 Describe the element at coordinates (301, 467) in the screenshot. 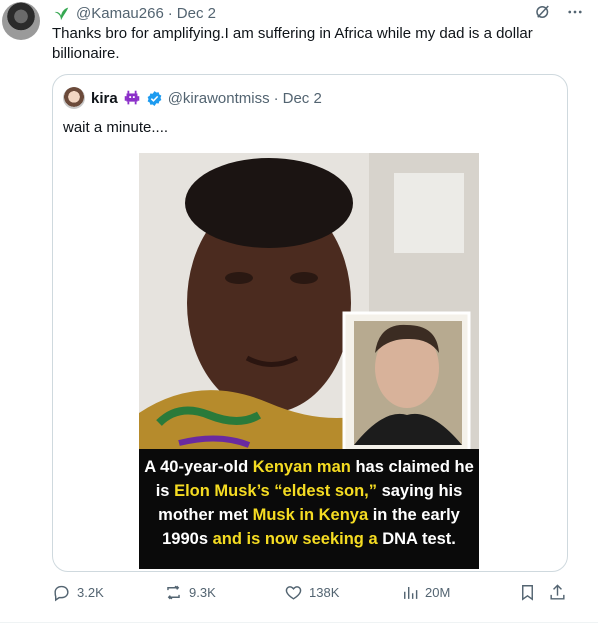

I see `caption-segment: Kenyan man` at that location.